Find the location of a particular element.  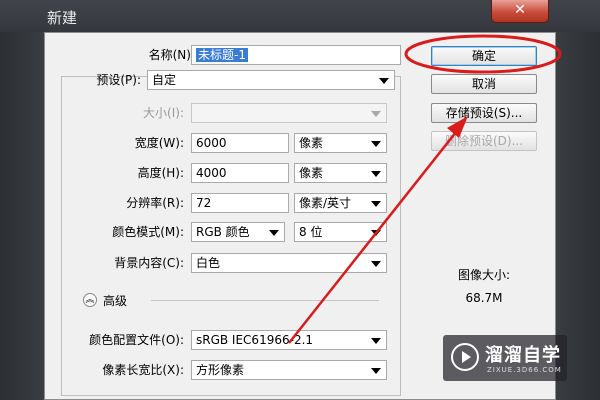

watermark-brand: 溜溜自学 is located at coordinates (523, 355).